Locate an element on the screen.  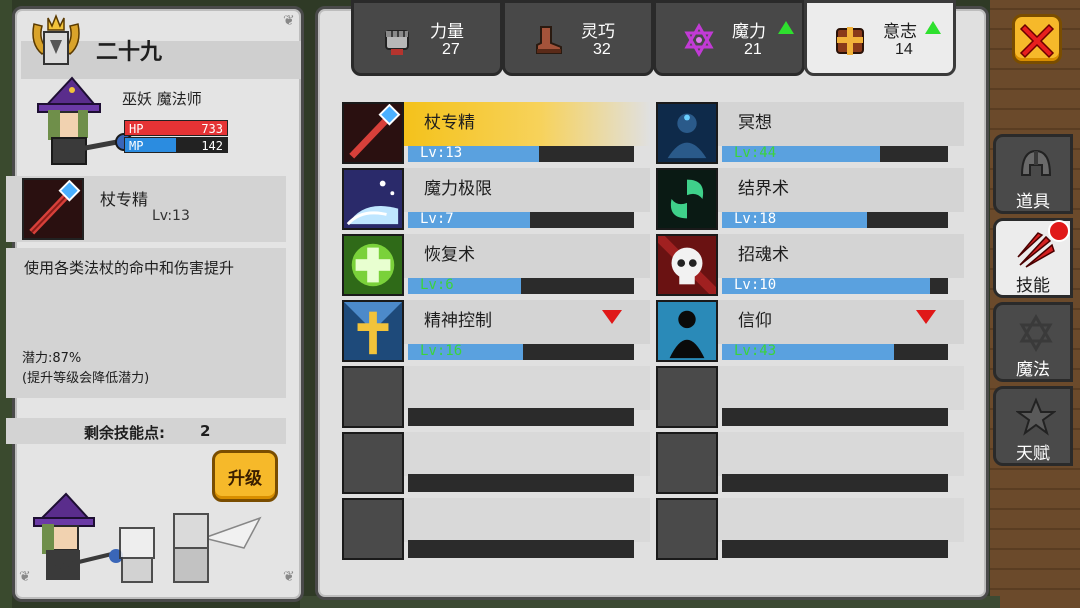
attribute-name: 魔力 is located at coordinates (749, 32).